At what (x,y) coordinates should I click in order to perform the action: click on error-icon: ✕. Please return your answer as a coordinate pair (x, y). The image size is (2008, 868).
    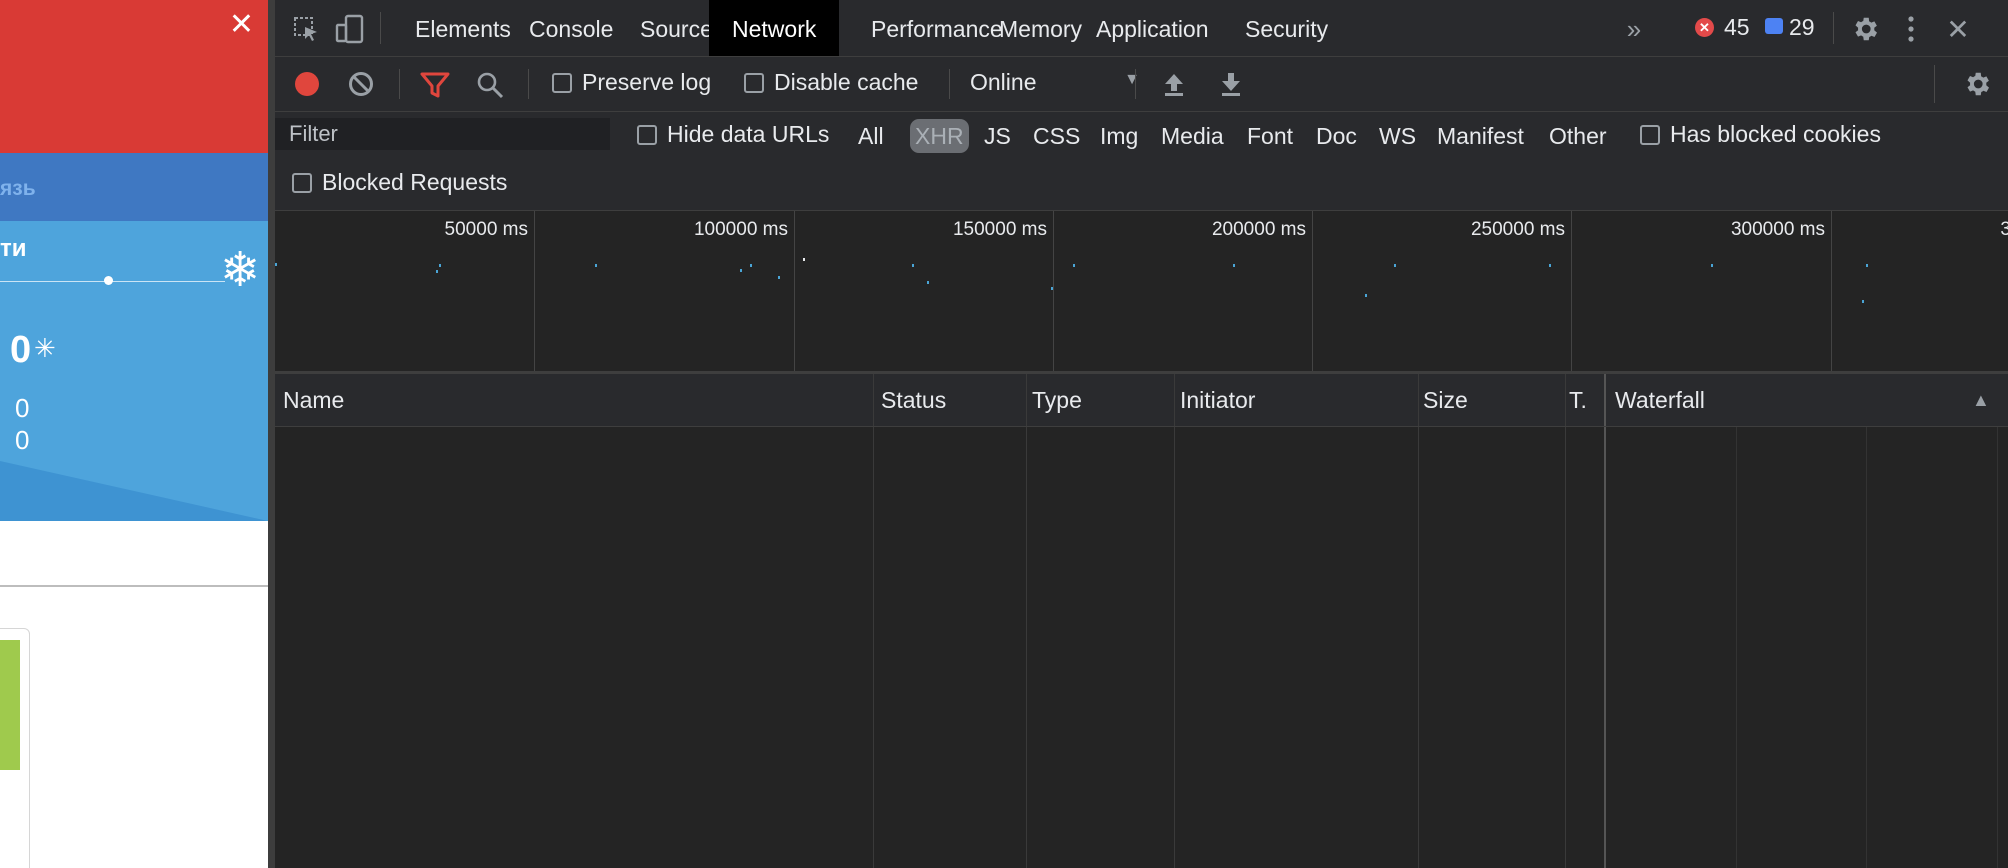
    Looking at the image, I should click on (1704, 27).